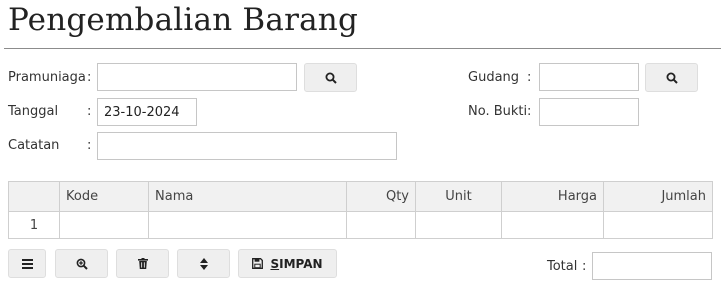 The height and width of the screenshot is (289, 721). I want to click on cell-kode, so click(104, 225).